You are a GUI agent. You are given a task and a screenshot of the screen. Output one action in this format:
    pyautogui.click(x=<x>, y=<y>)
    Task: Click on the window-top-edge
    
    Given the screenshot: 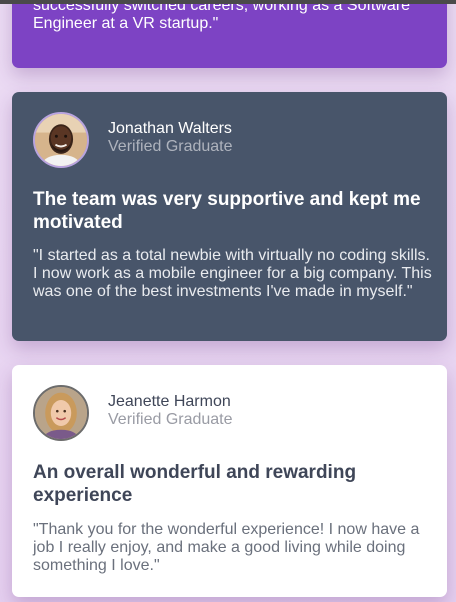 What is the action you would take?
    pyautogui.click(x=228, y=2)
    